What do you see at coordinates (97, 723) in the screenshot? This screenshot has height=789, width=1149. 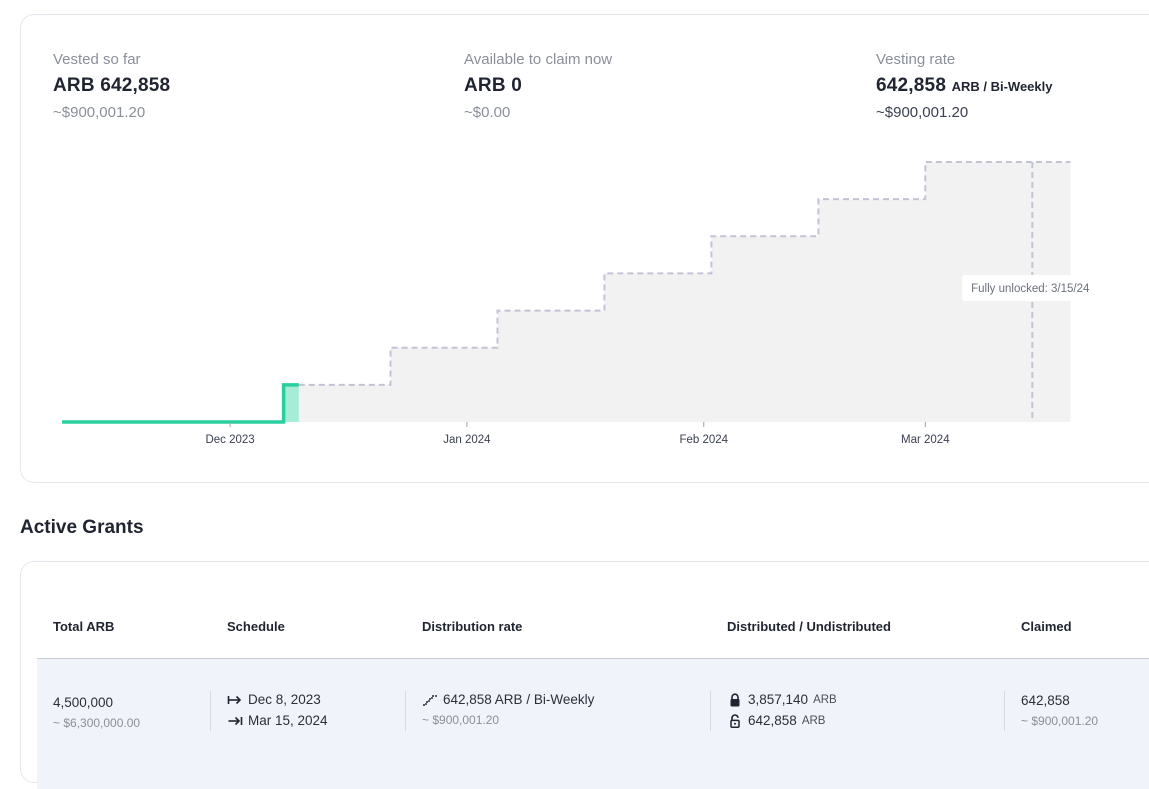 I see `total-usd: ~ $6,300,000.00` at bounding box center [97, 723].